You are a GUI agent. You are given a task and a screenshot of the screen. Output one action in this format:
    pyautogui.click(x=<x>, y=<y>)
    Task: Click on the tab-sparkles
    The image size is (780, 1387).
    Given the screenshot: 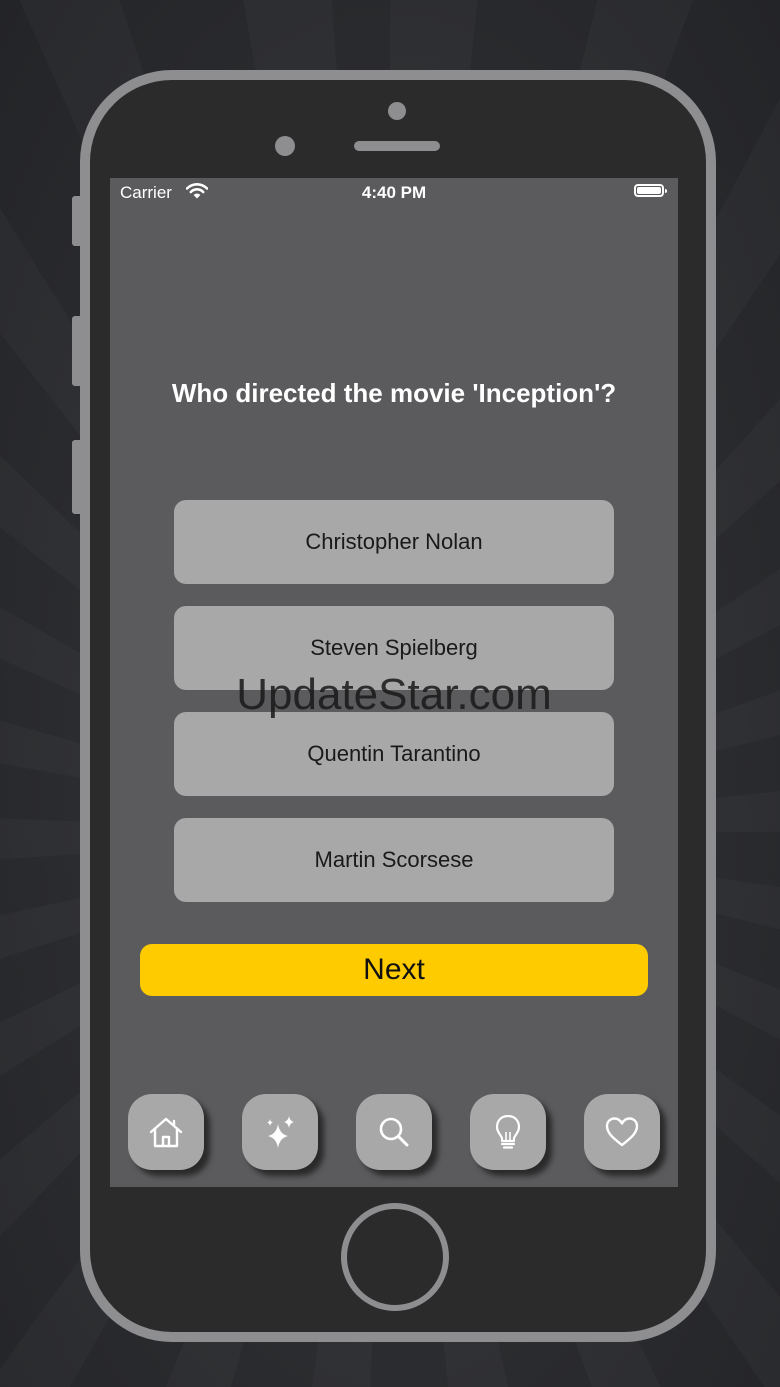 What is the action you would take?
    pyautogui.click(x=280, y=1132)
    